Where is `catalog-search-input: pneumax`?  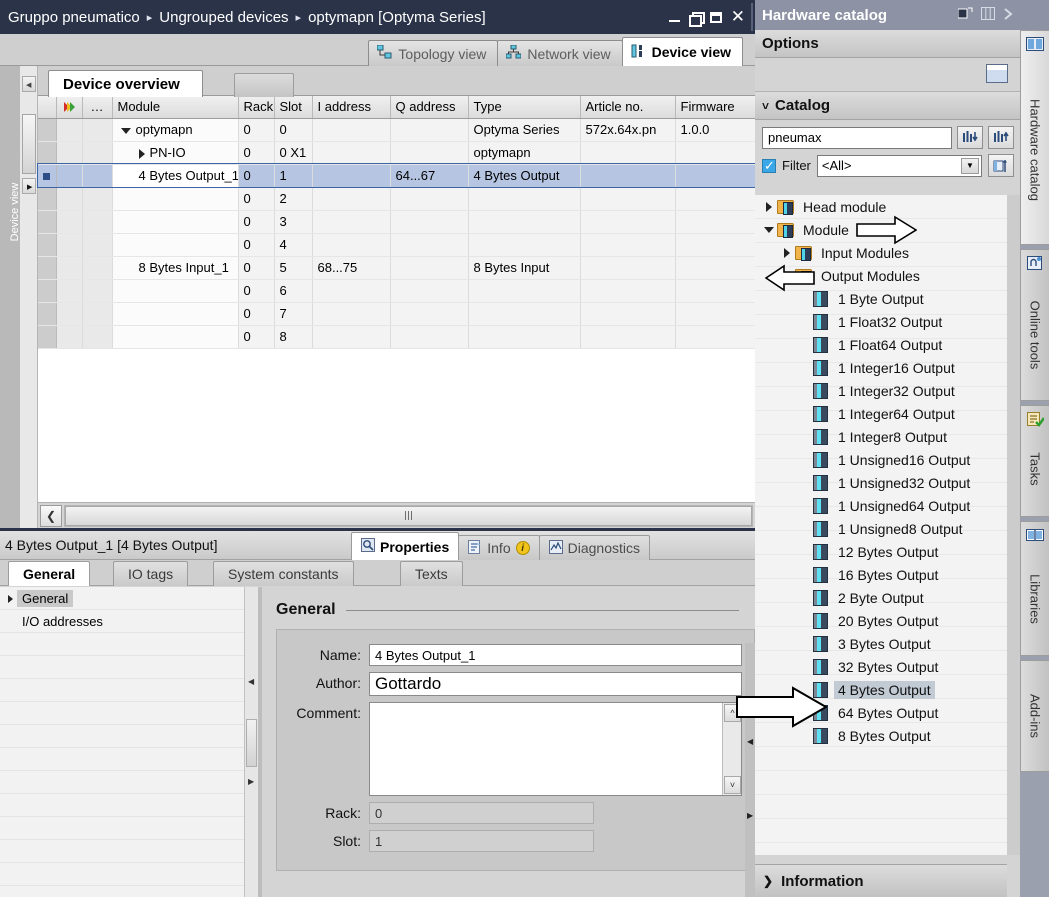 catalog-search-input: pneumax is located at coordinates (857, 137).